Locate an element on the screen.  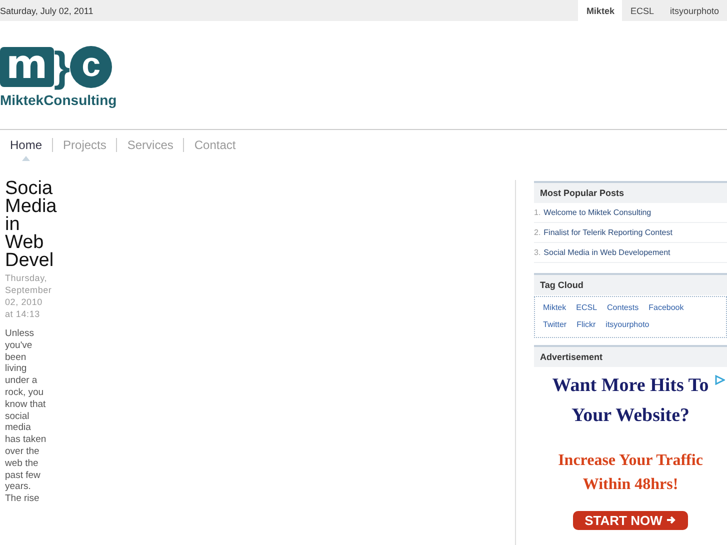
post-title: Socia Media in Web Devel is located at coordinates (31, 225).